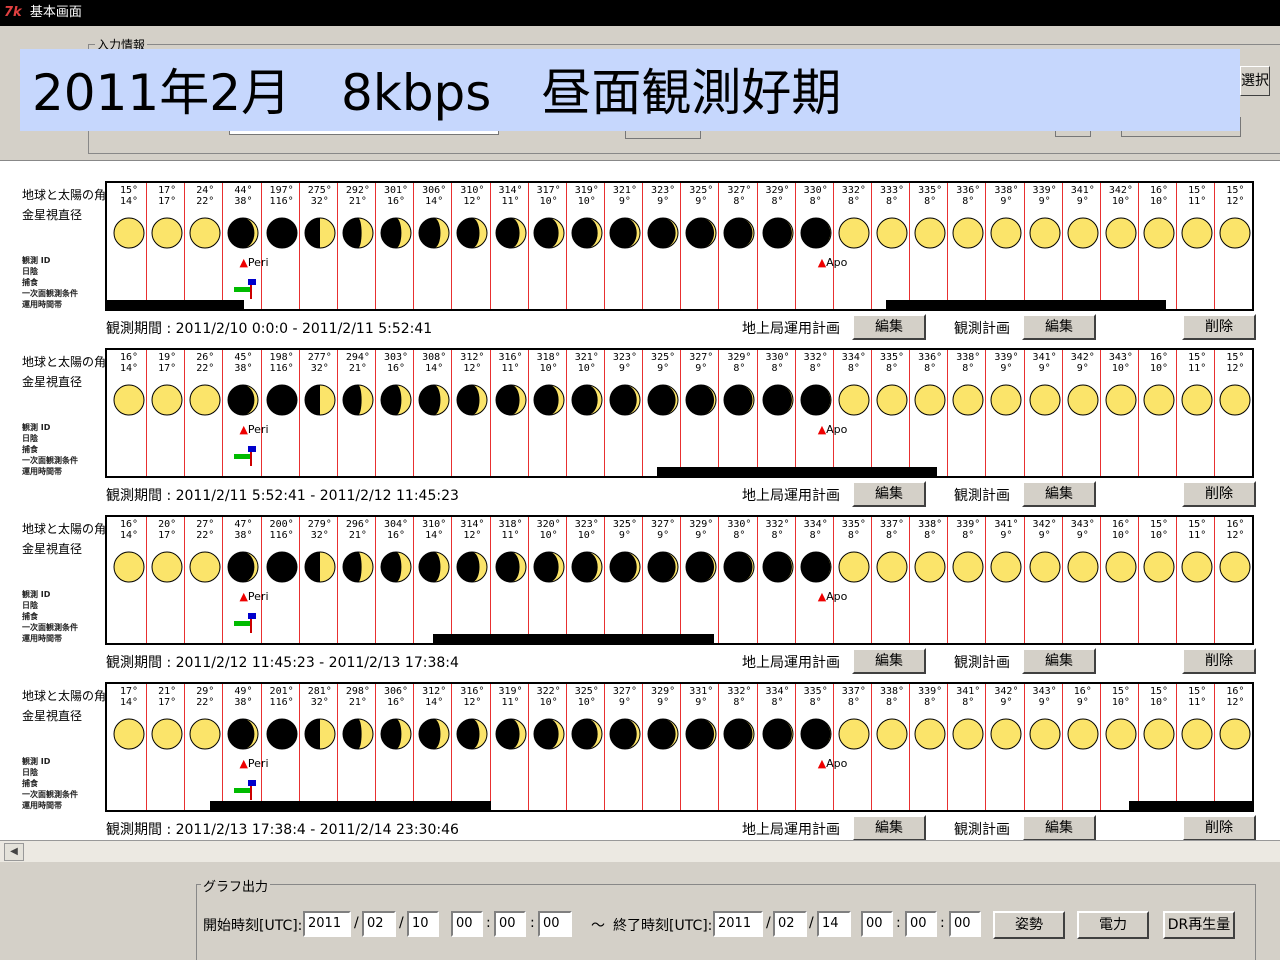 The height and width of the screenshot is (960, 1280). Describe the element at coordinates (1255, 81) in the screenshot. I see `select-button: 選択` at that location.